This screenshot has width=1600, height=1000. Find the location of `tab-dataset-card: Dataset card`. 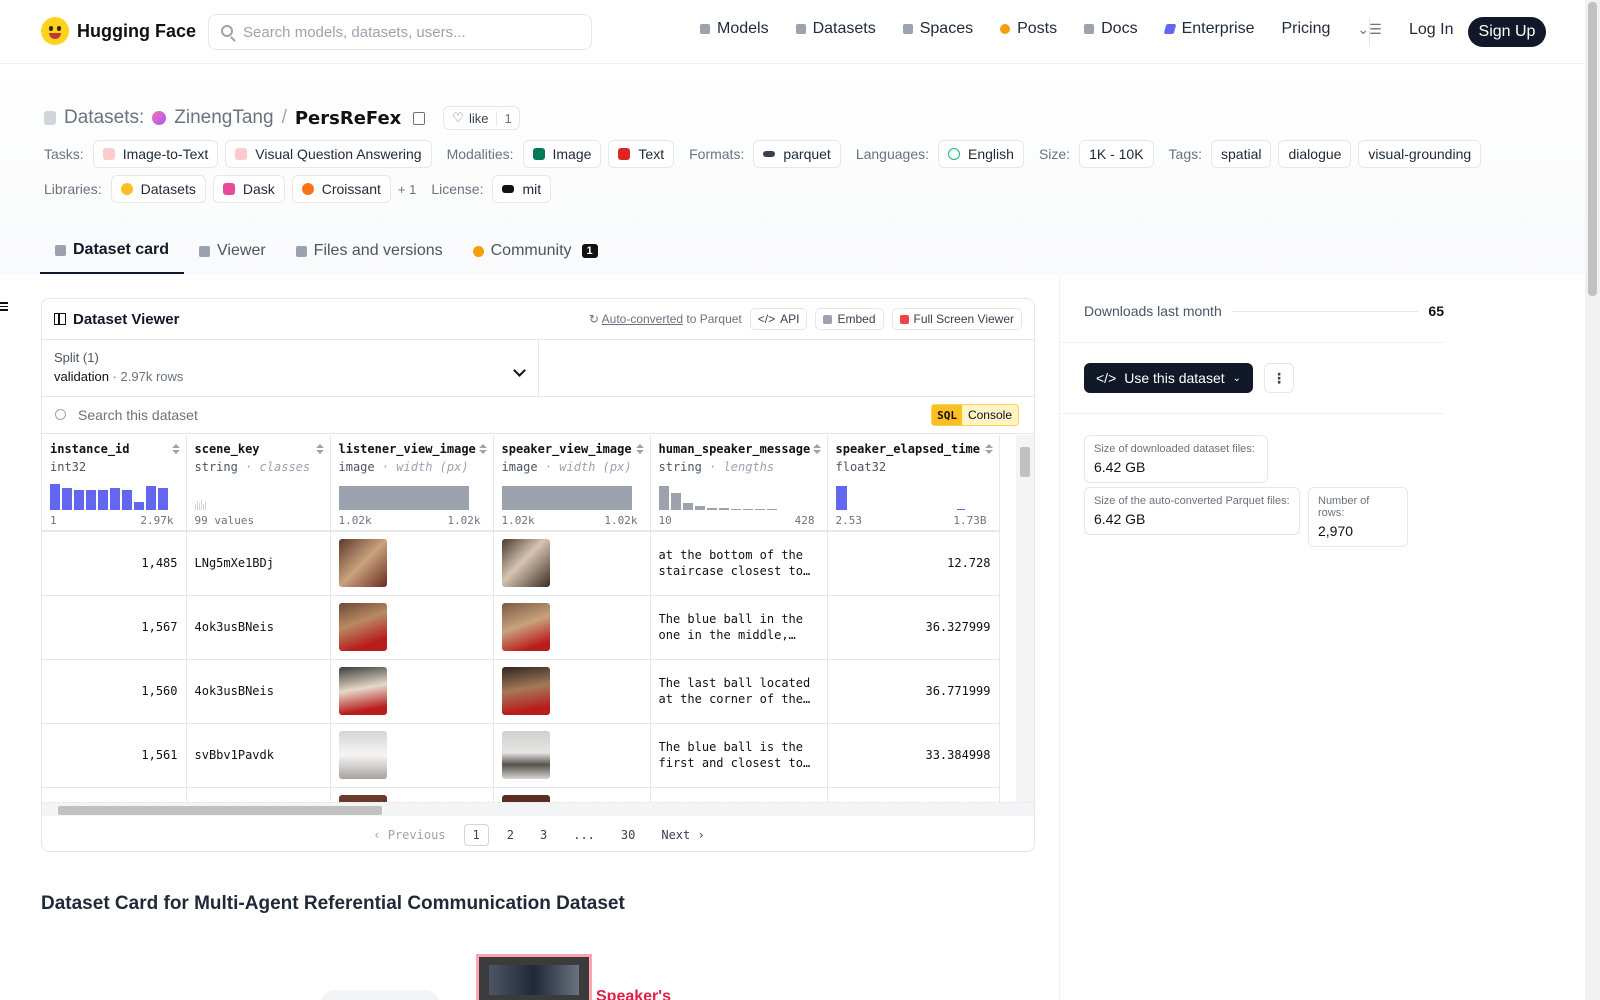

tab-dataset-card: Dataset card is located at coordinates (112, 251).